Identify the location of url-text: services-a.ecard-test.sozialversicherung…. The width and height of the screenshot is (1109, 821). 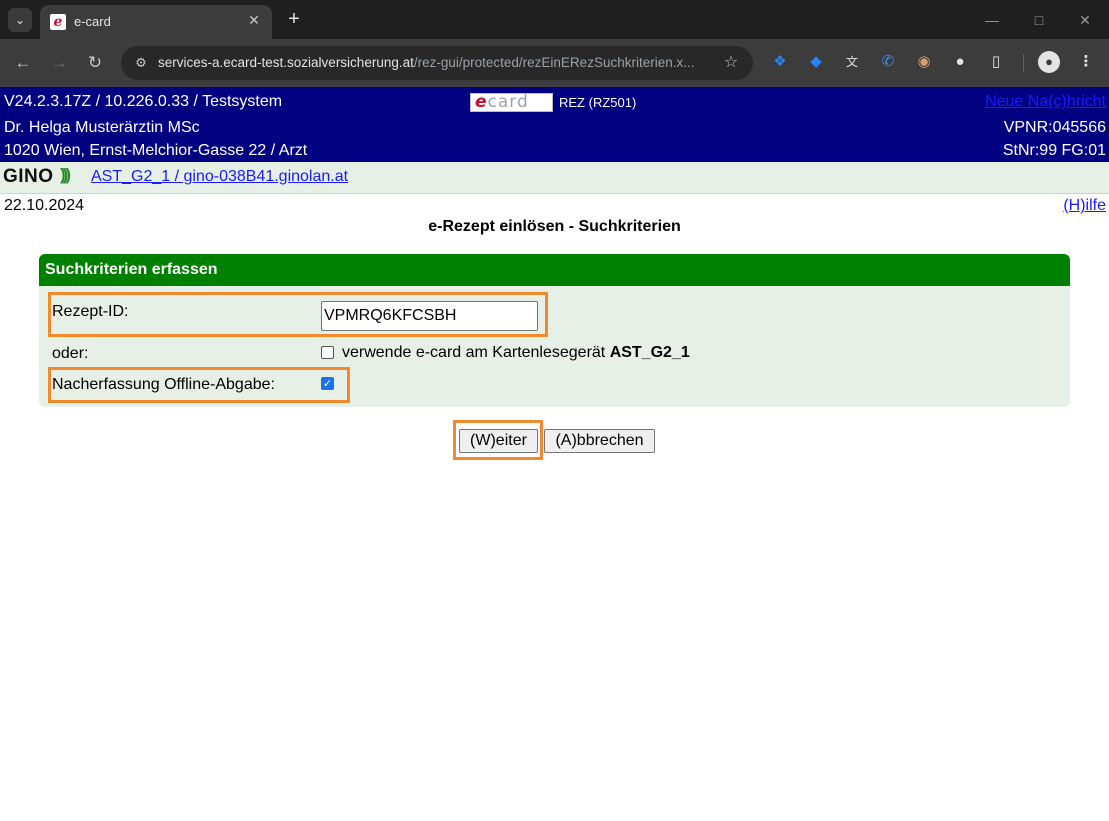
(432, 62).